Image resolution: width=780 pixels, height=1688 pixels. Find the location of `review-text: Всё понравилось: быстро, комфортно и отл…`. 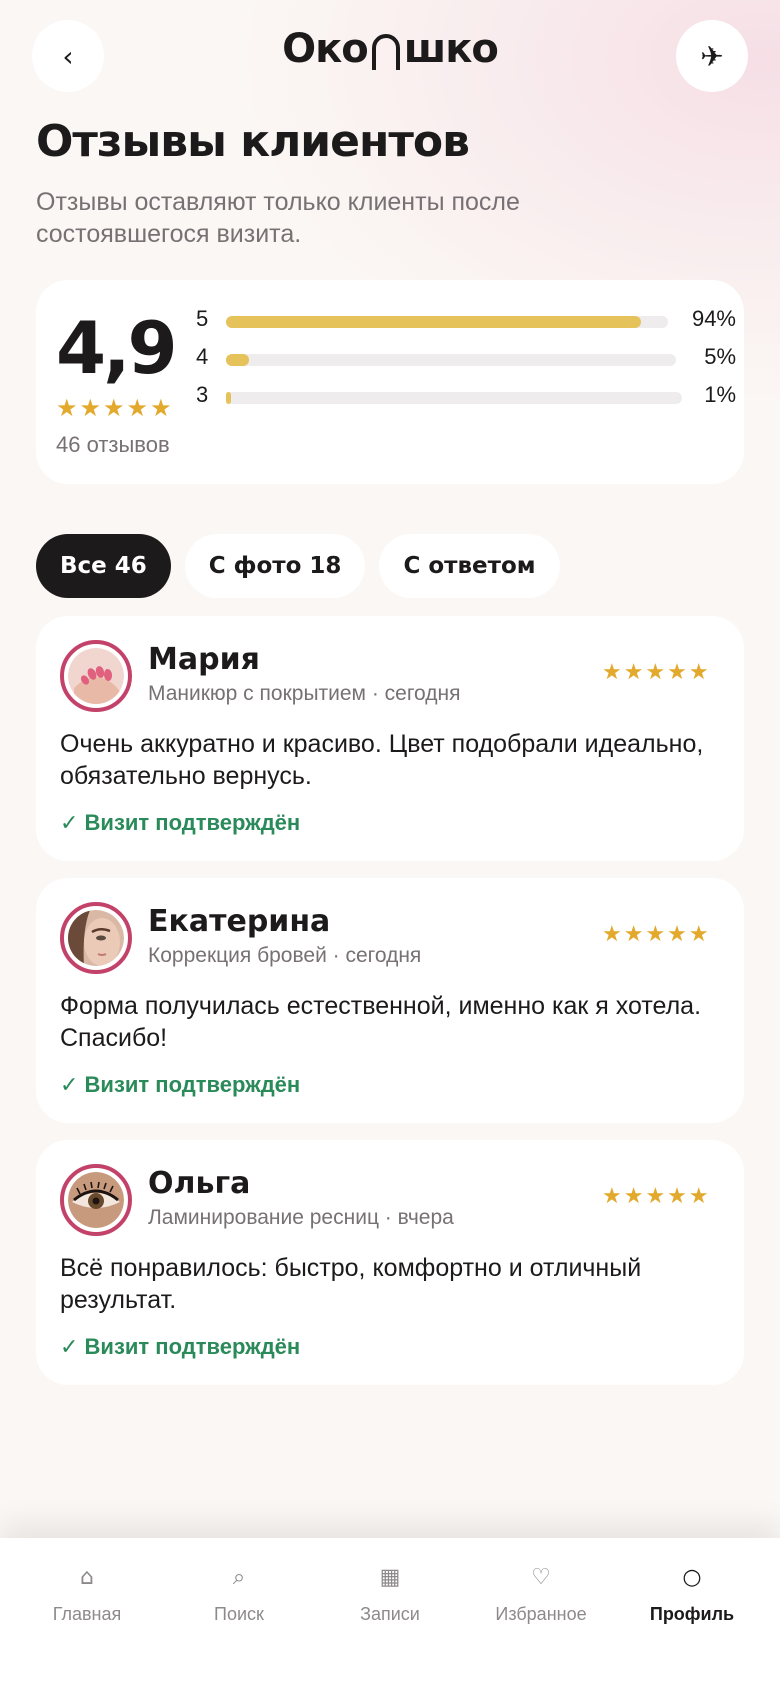

review-text: Всё понравилось: быстро, комфортно и отл… is located at coordinates (351, 1284).